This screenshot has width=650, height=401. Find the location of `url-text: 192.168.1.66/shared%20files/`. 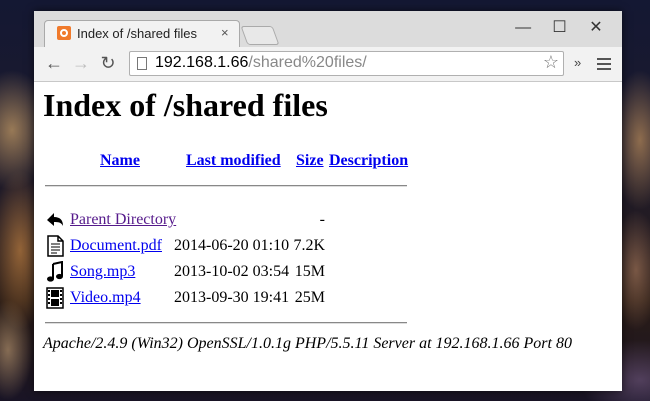

url-text: 192.168.1.66/shared%20files/ is located at coordinates (261, 63).